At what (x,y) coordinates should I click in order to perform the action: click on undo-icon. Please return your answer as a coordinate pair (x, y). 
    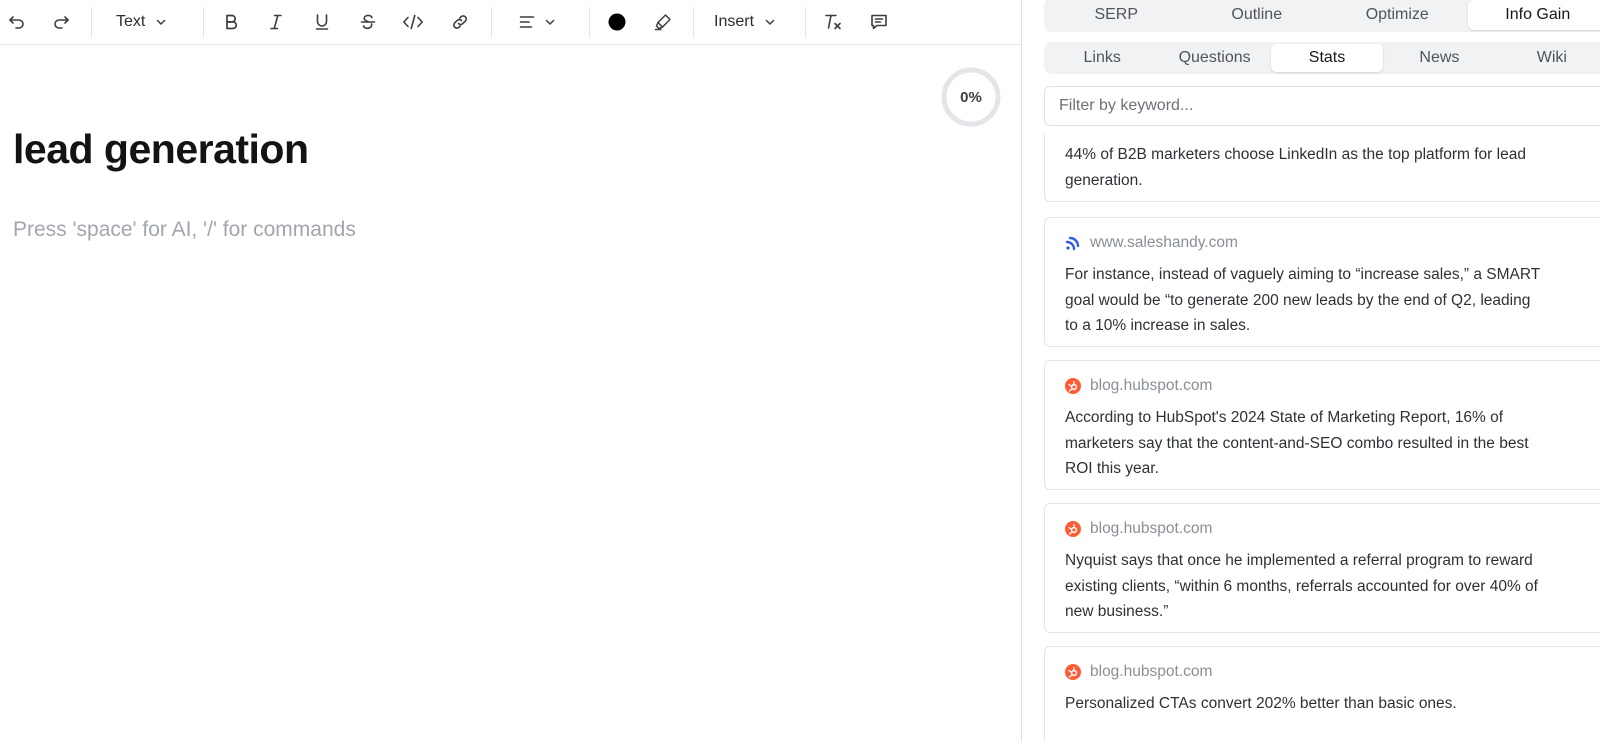
    Looking at the image, I should click on (16, 22).